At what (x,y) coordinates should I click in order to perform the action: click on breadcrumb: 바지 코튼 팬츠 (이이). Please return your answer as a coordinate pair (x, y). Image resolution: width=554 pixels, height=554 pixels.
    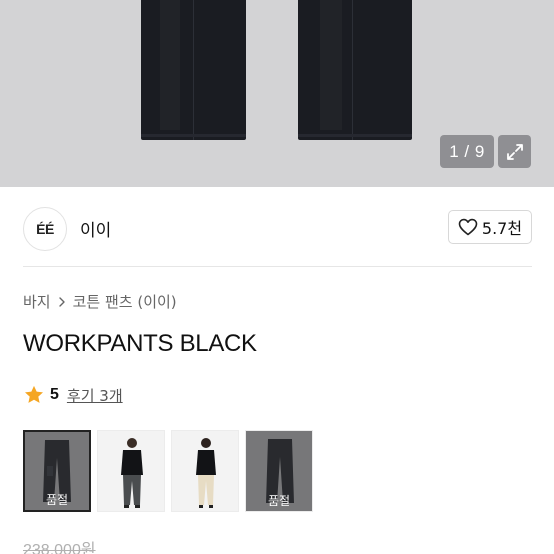
    Looking at the image, I should click on (100, 301).